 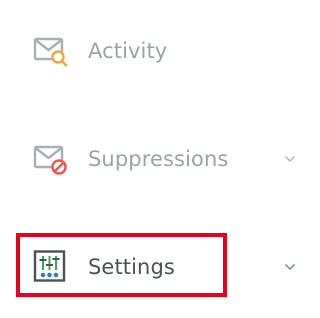 I want to click on sidebar-item-label: Suppressions, so click(x=158, y=158).